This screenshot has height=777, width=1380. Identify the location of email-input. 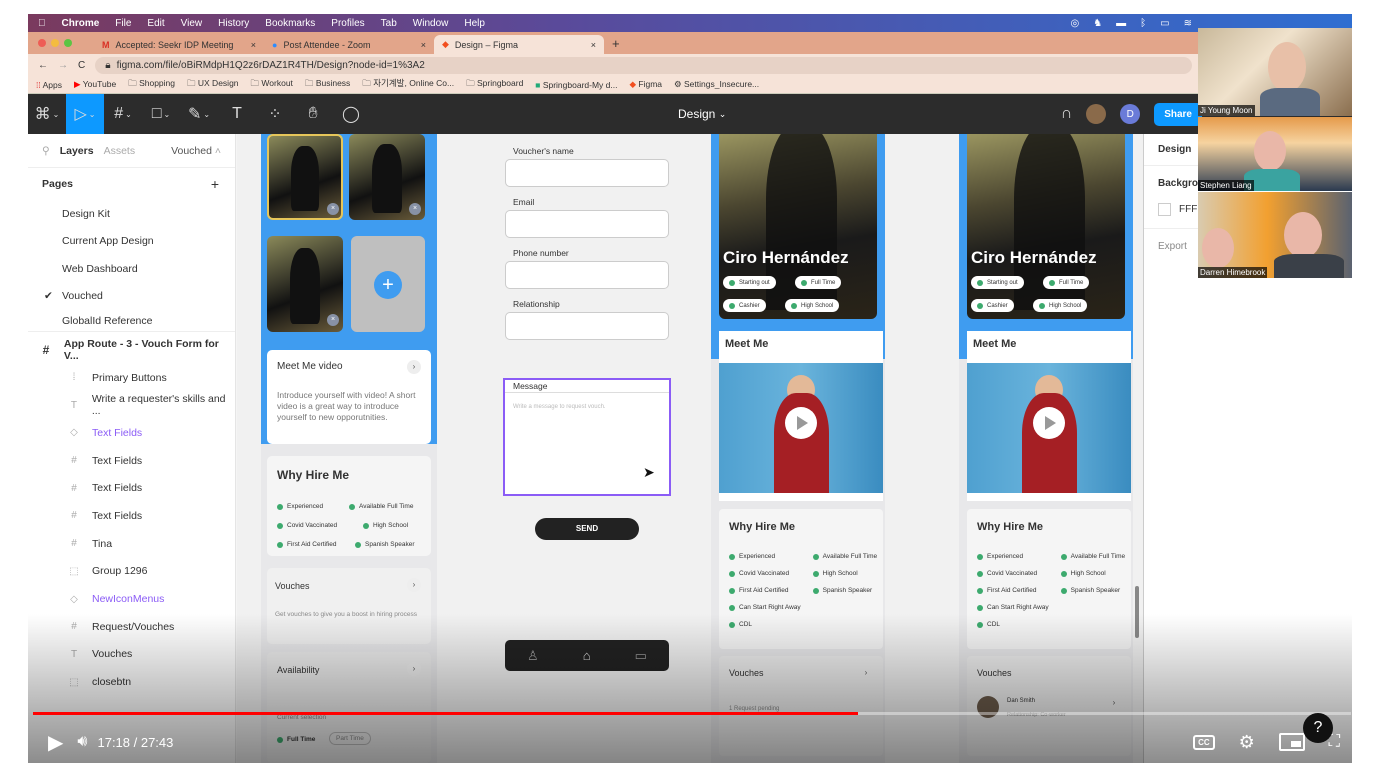
(587, 224).